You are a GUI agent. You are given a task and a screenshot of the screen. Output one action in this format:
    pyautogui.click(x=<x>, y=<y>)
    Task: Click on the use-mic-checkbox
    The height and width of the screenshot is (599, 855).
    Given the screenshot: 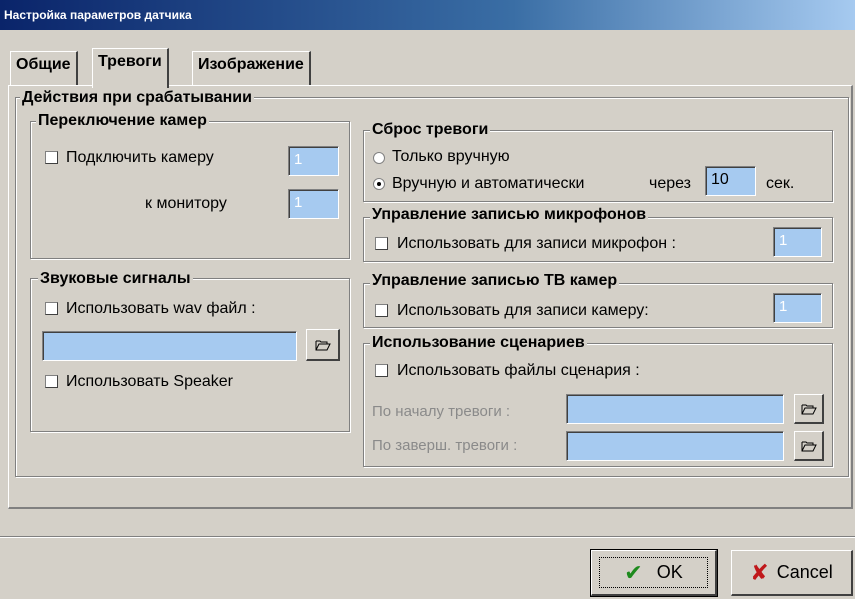 What is the action you would take?
    pyautogui.click(x=381, y=243)
    